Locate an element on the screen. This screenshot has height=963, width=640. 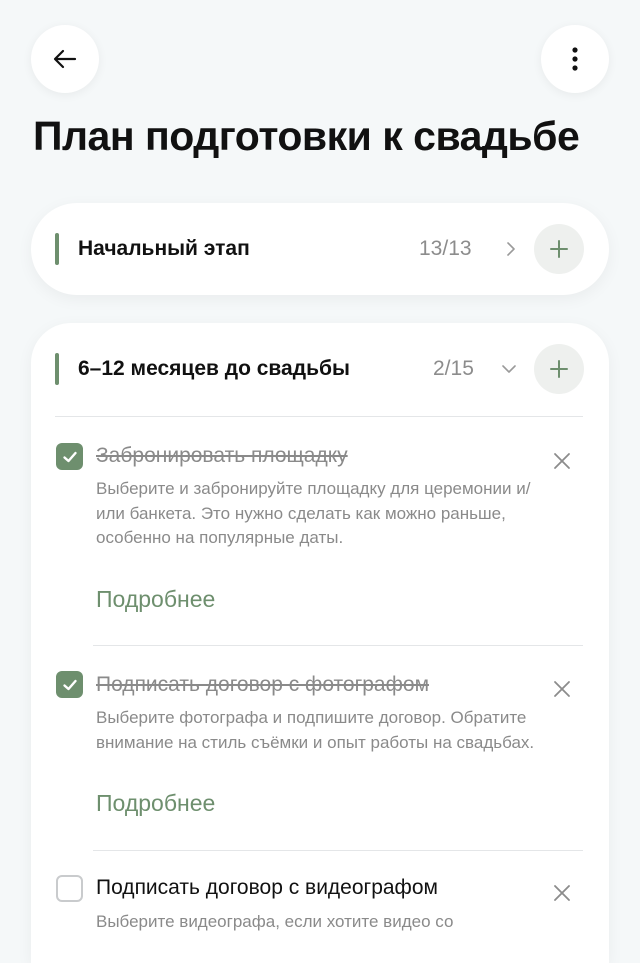
section-progress-count: 13/13 is located at coordinates (445, 248).